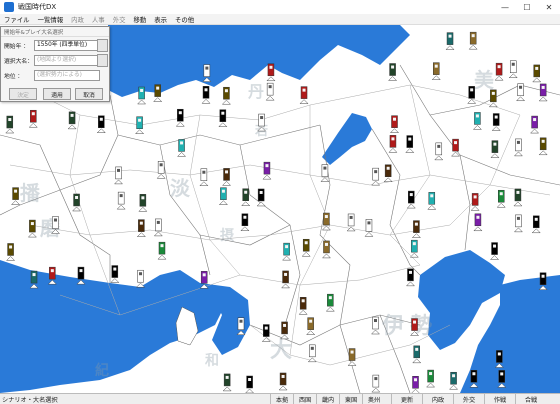  Describe the element at coordinates (102, 60) in the screenshot. I see `daimyo-spin-button` at that location.